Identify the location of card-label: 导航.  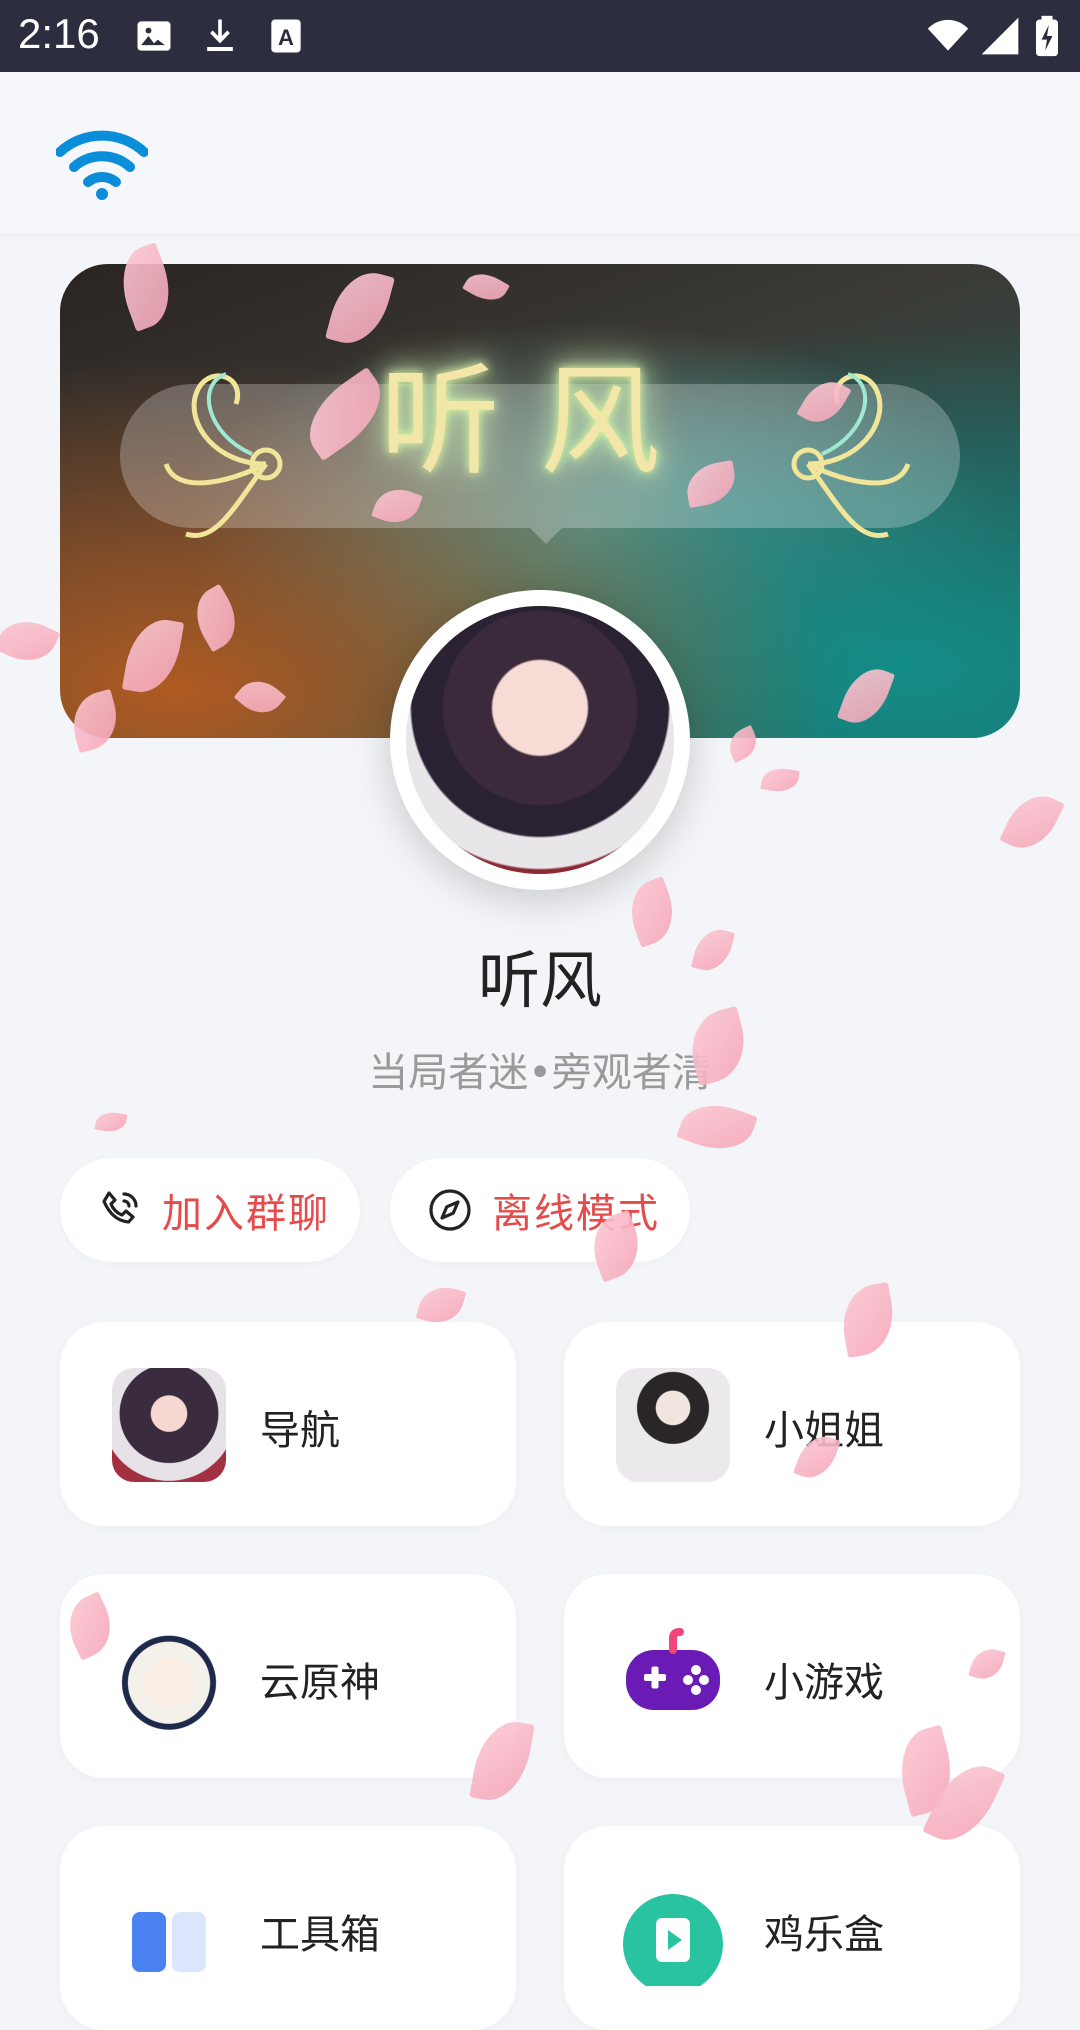
(300, 1431).